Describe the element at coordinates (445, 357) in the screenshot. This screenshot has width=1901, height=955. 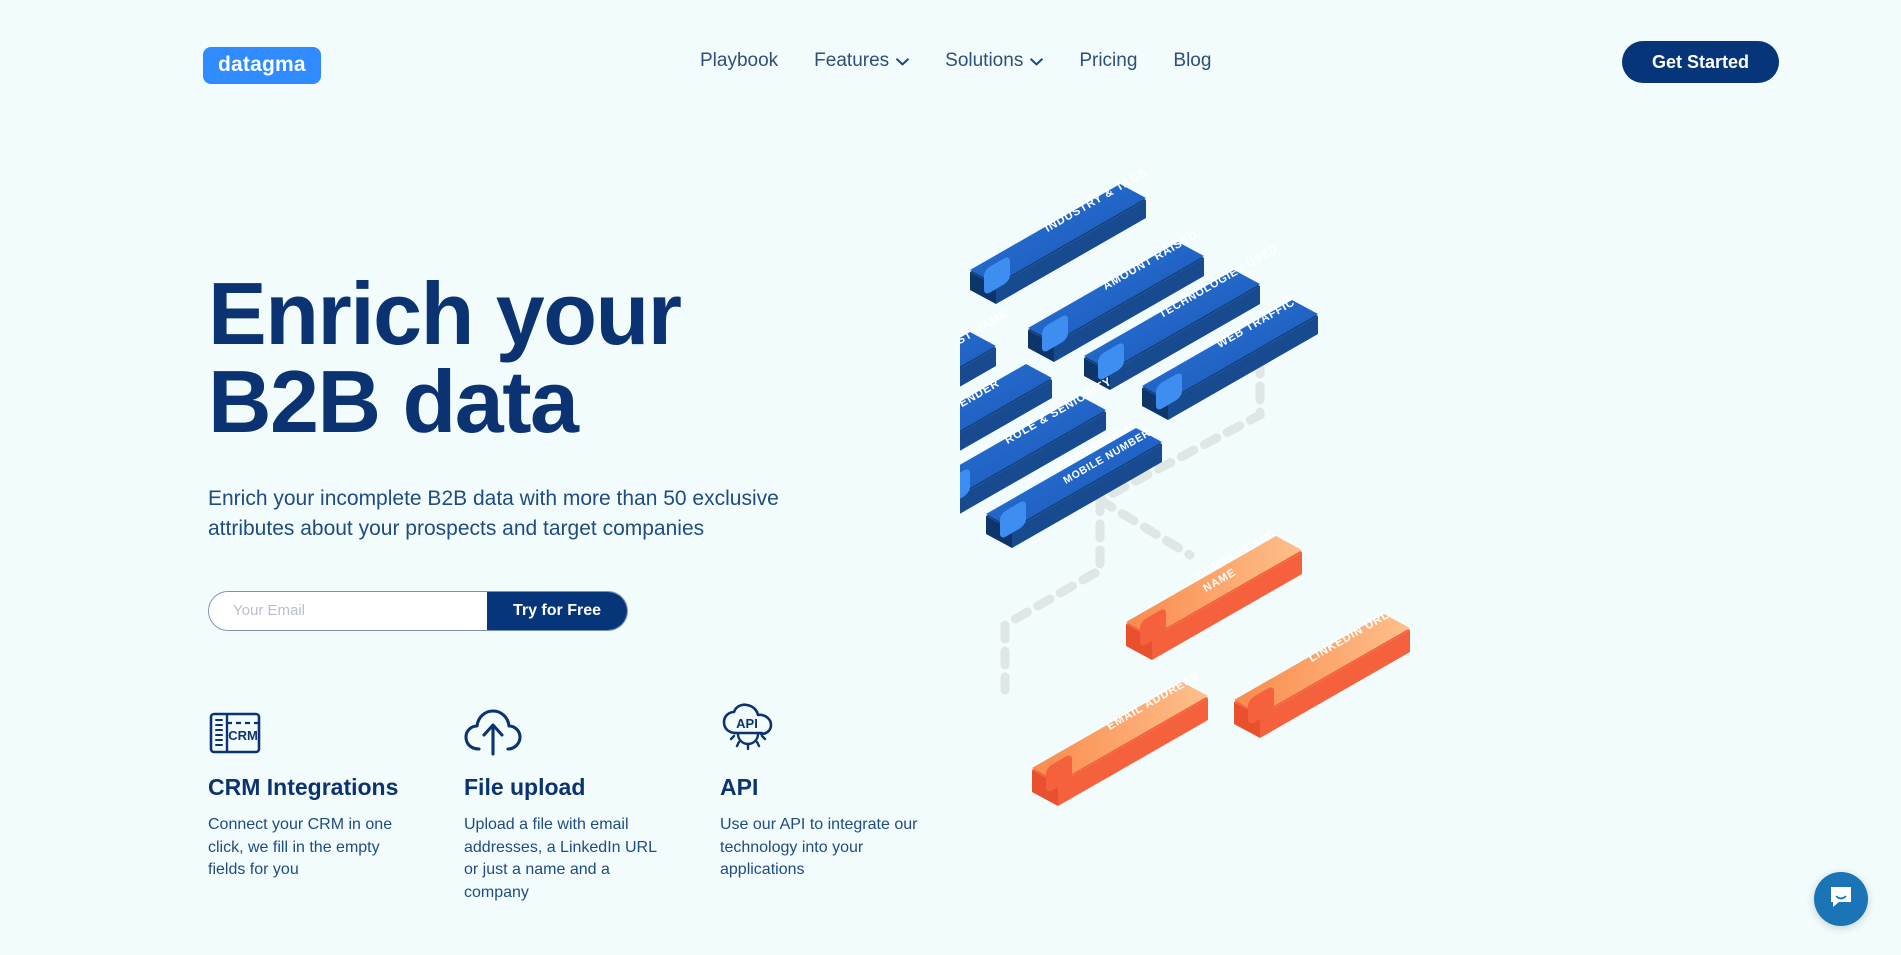
I see `page-title: Enrich your B2B data` at that location.